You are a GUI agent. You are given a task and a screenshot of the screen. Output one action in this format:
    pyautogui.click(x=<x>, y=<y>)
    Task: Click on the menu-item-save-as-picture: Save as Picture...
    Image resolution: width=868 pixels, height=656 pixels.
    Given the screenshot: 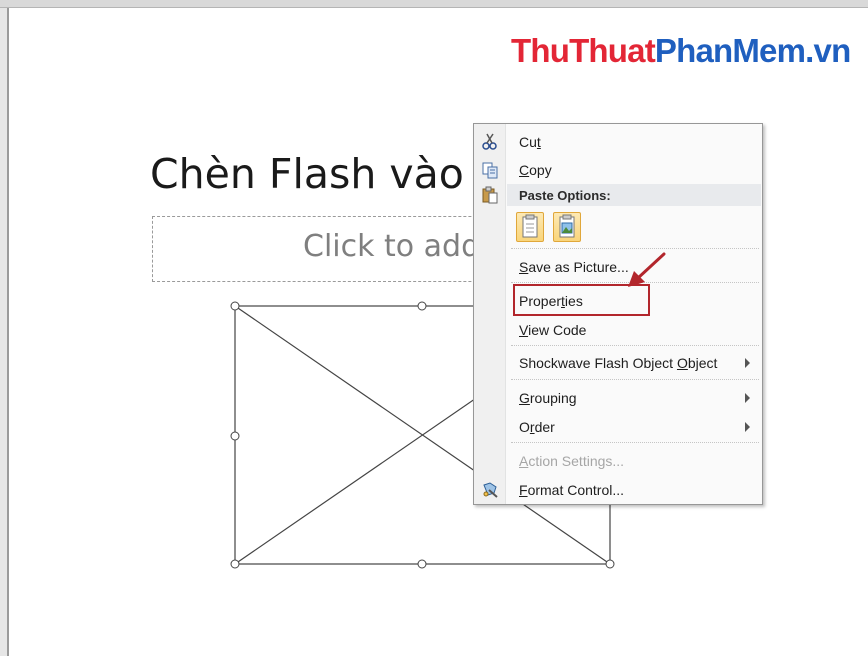 What is the action you would take?
    pyautogui.click(x=618, y=267)
    